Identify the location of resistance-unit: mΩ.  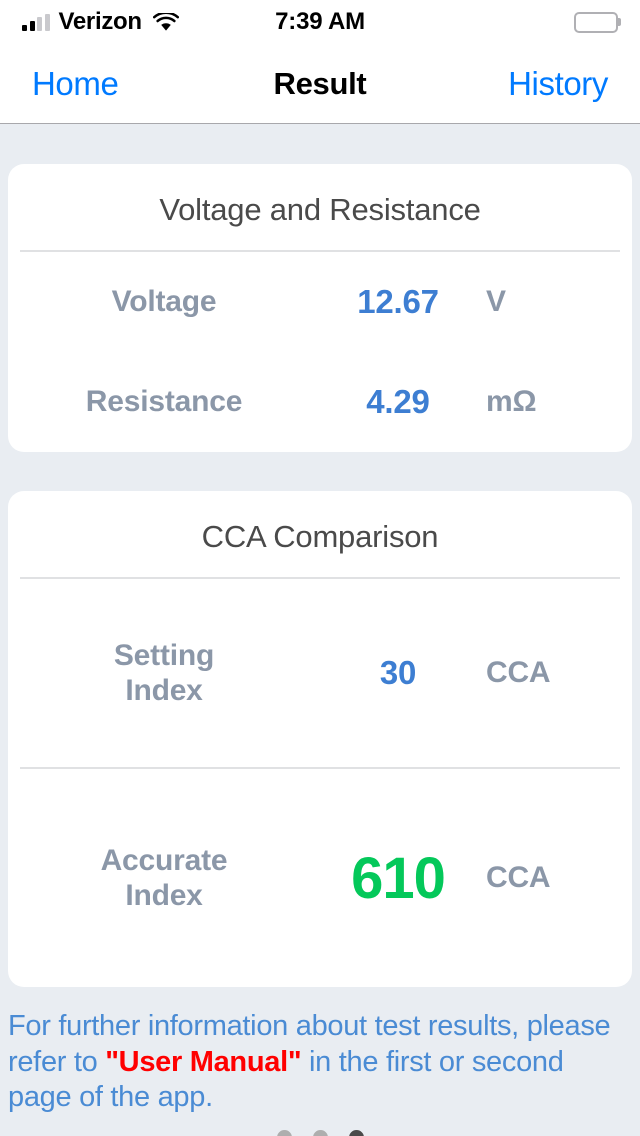
(511, 401).